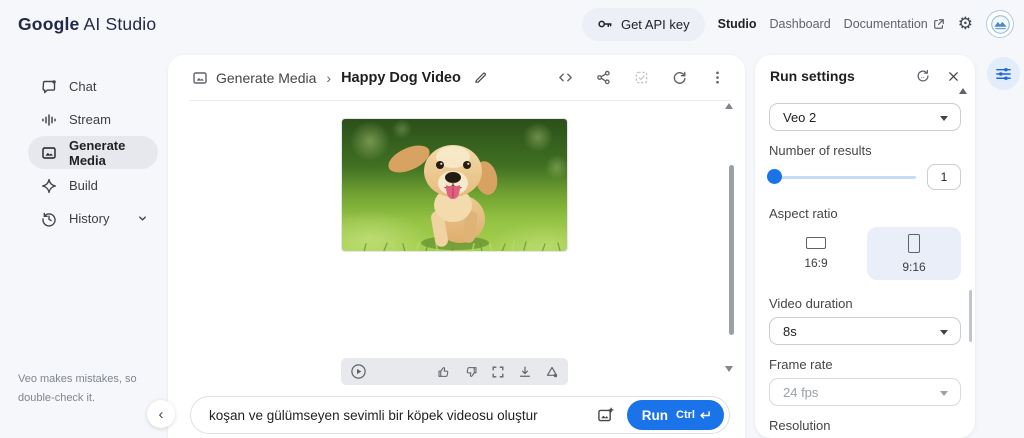 The width and height of the screenshot is (1024, 438). I want to click on video-duration-select: 8s, so click(865, 331).